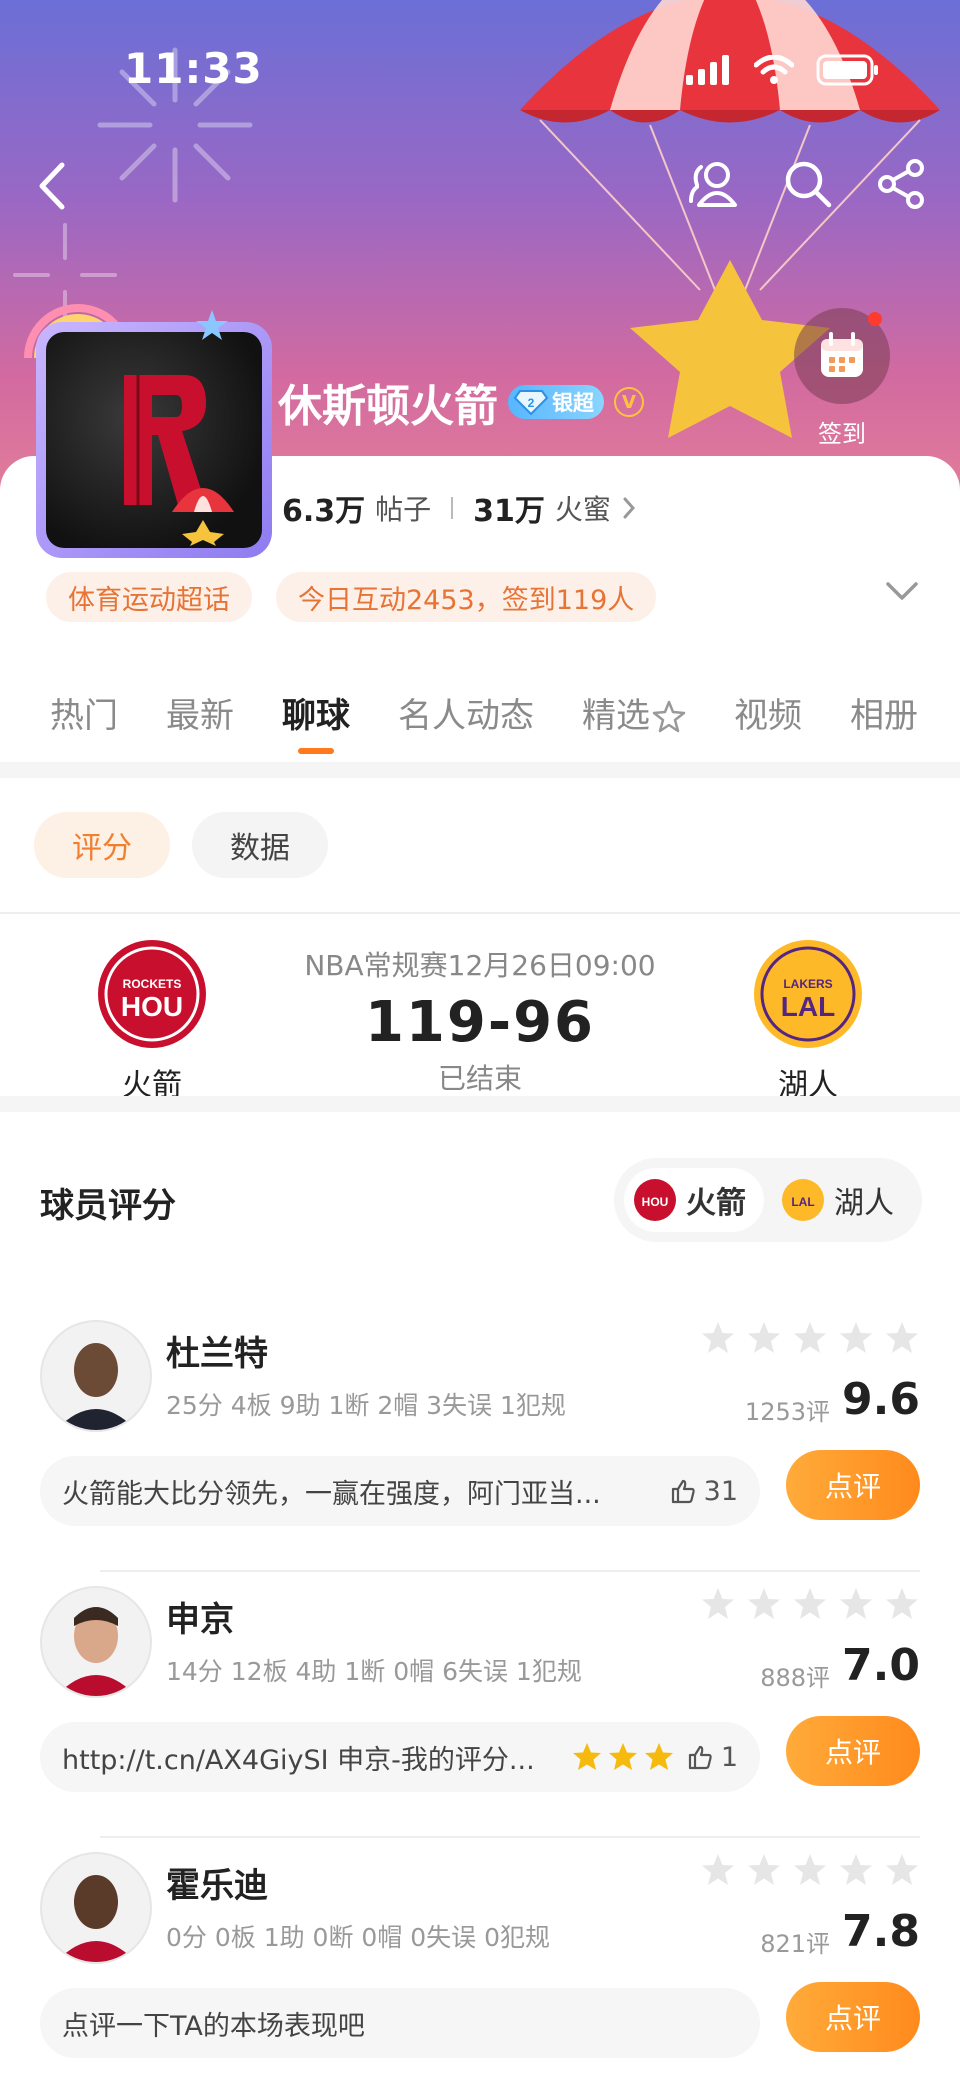 This screenshot has width=960, height=2081. Describe the element at coordinates (452, 508) in the screenshot. I see `stats-separator` at that location.